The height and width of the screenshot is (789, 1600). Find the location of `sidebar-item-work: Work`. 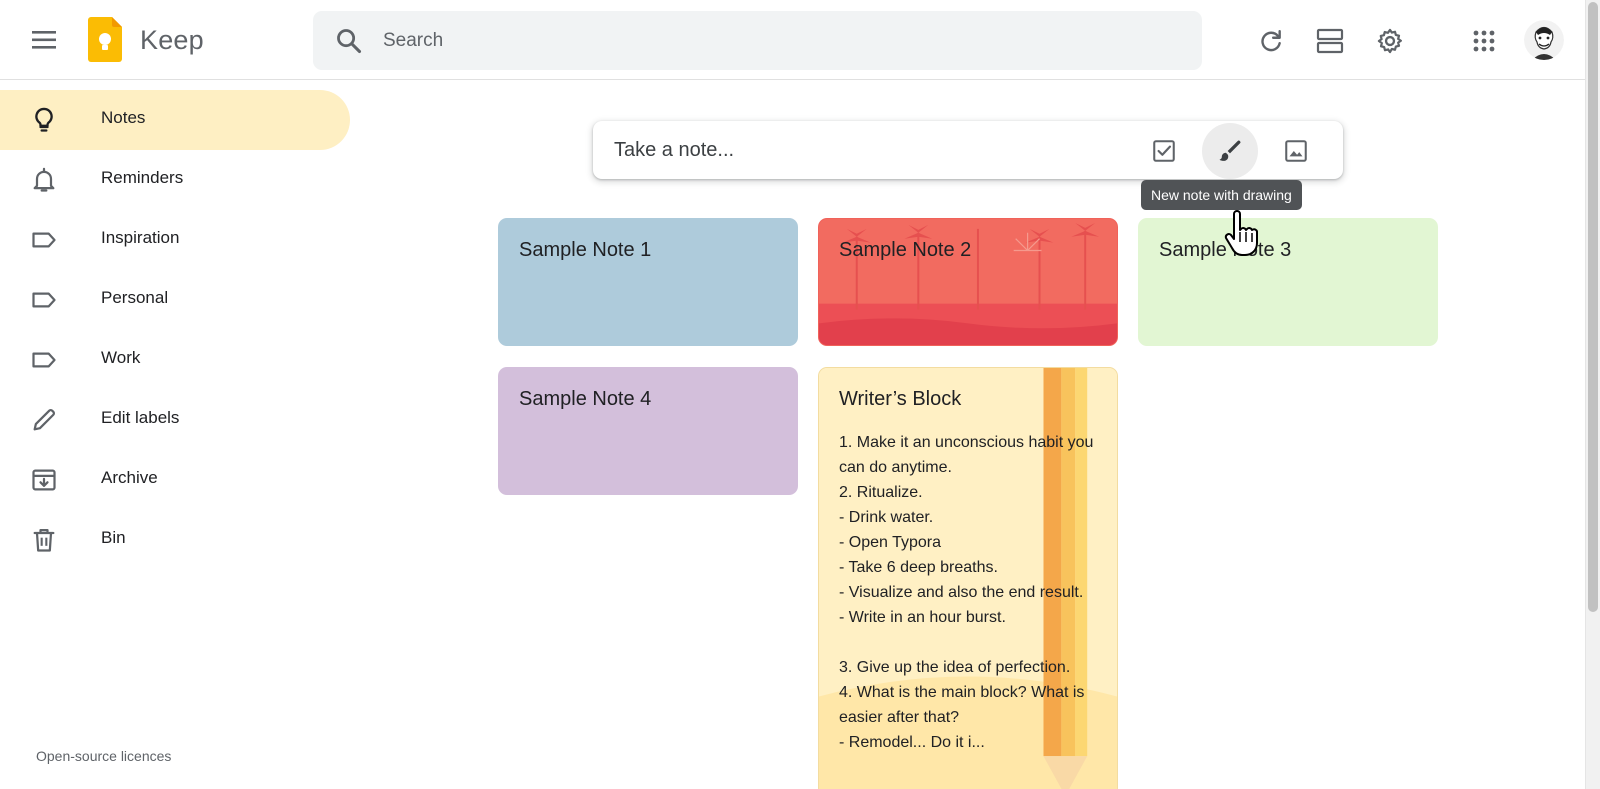

sidebar-item-work: Work is located at coordinates (175, 360).